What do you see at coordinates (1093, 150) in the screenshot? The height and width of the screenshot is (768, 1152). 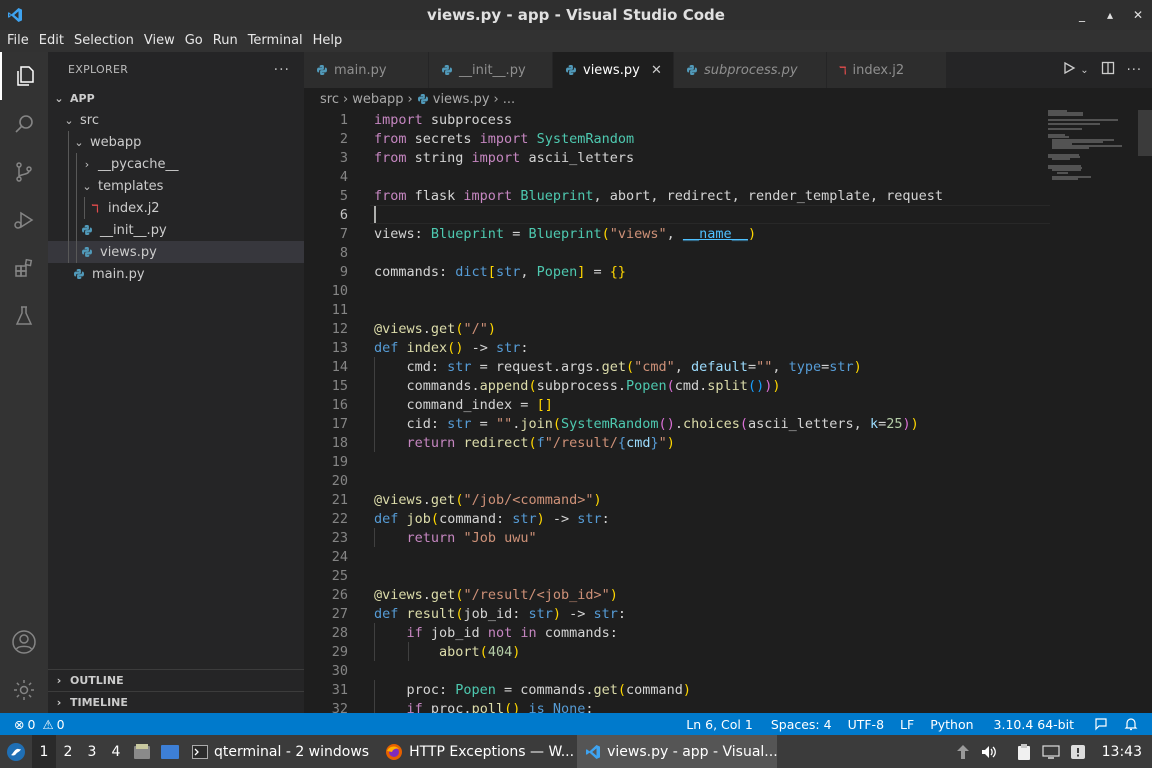 I see `minimap` at bounding box center [1093, 150].